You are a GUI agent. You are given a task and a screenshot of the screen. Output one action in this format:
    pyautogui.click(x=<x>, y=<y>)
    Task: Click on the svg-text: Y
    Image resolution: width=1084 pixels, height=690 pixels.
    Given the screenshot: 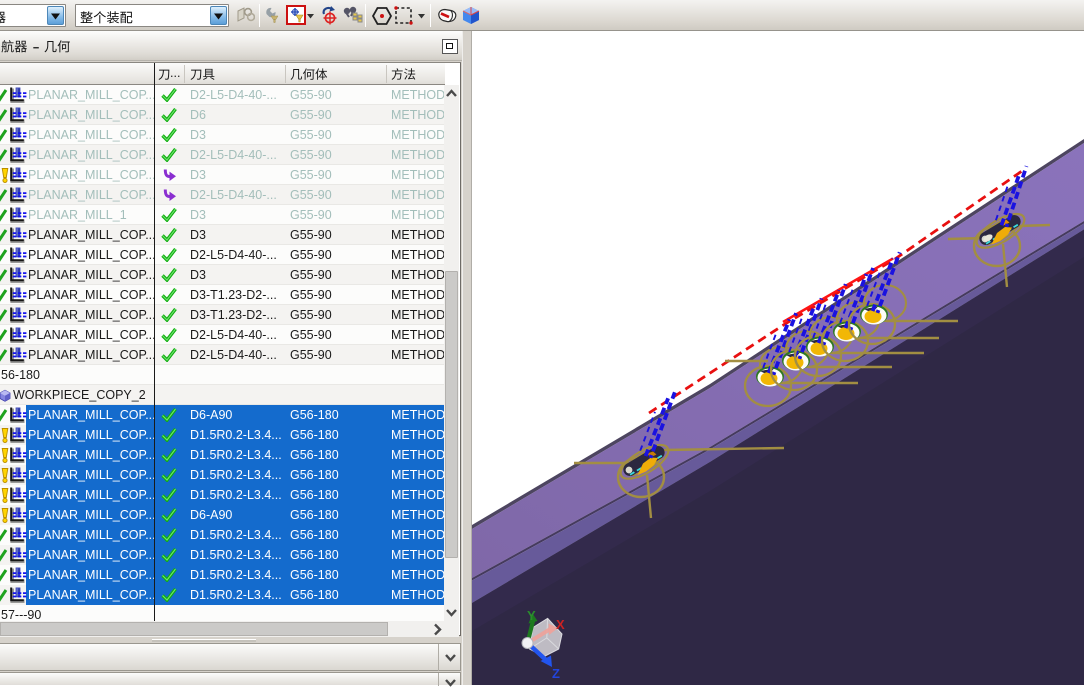 What is the action you would take?
    pyautogui.click(x=531, y=615)
    